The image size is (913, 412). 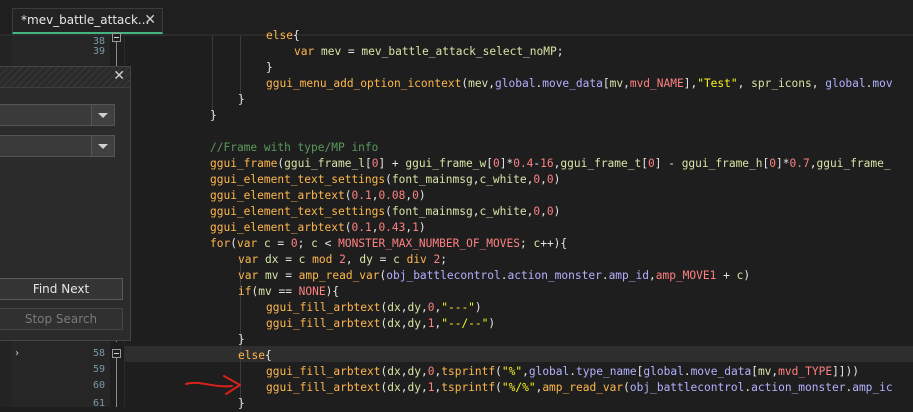 What do you see at coordinates (294, 147) in the screenshot?
I see `code-comment: //Frame with type/MP info` at bounding box center [294, 147].